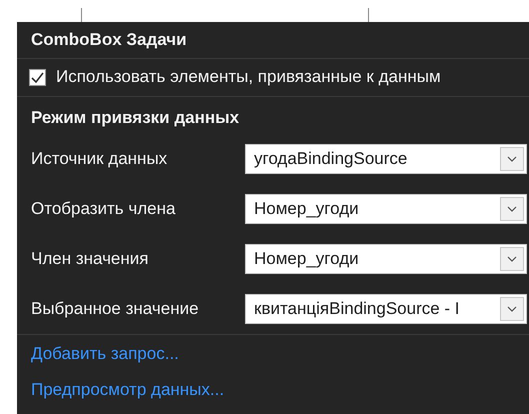 The image size is (529, 414). I want to click on field-label: Член значения, so click(90, 259).